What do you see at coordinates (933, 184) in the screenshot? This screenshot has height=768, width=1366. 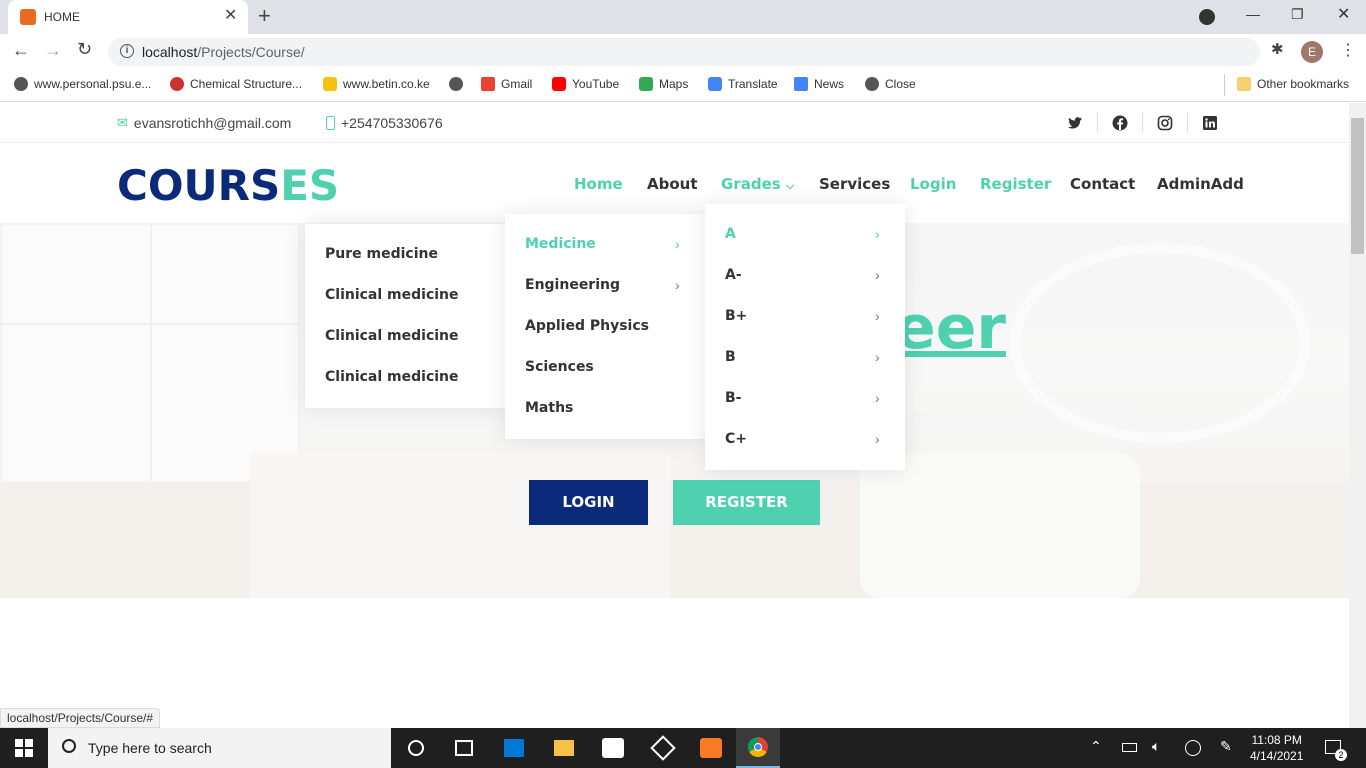 I see `nav-login: Login` at bounding box center [933, 184].